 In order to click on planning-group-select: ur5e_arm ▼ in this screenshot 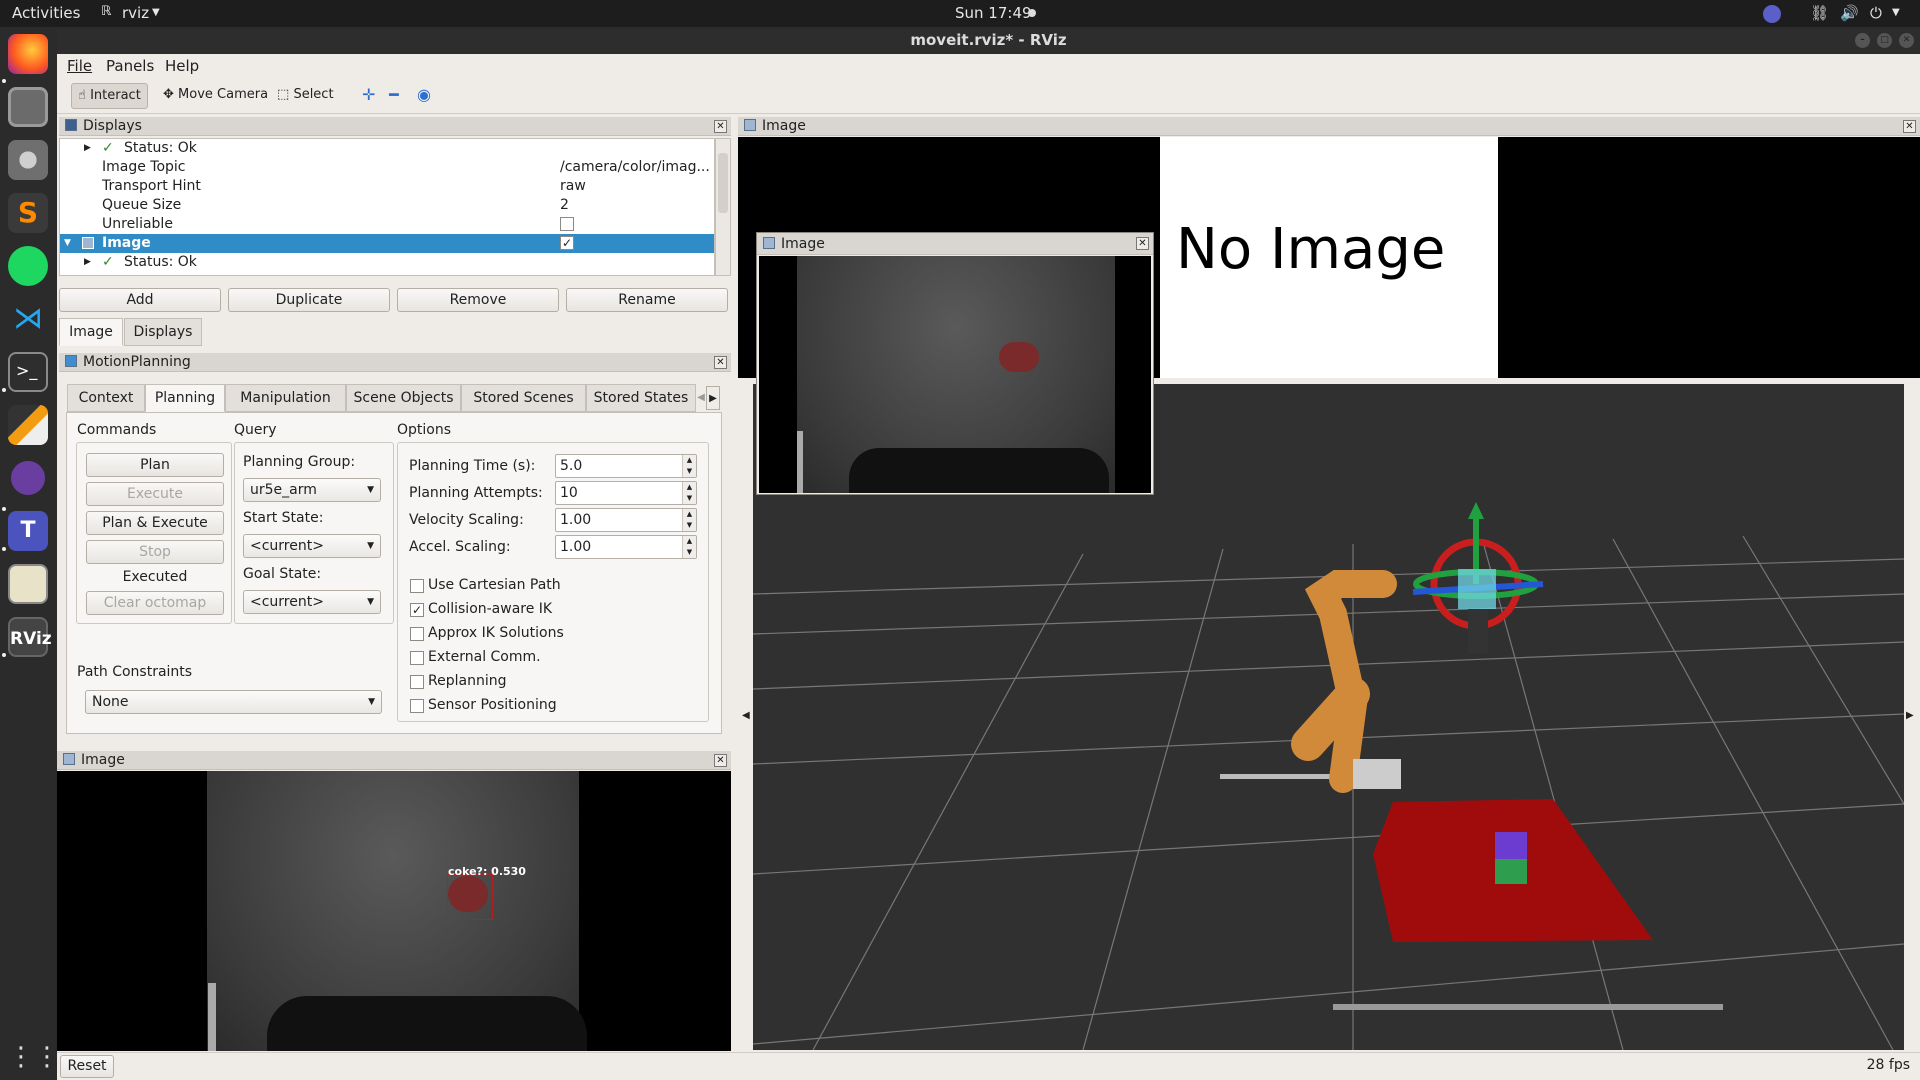, I will do `click(312, 490)`.